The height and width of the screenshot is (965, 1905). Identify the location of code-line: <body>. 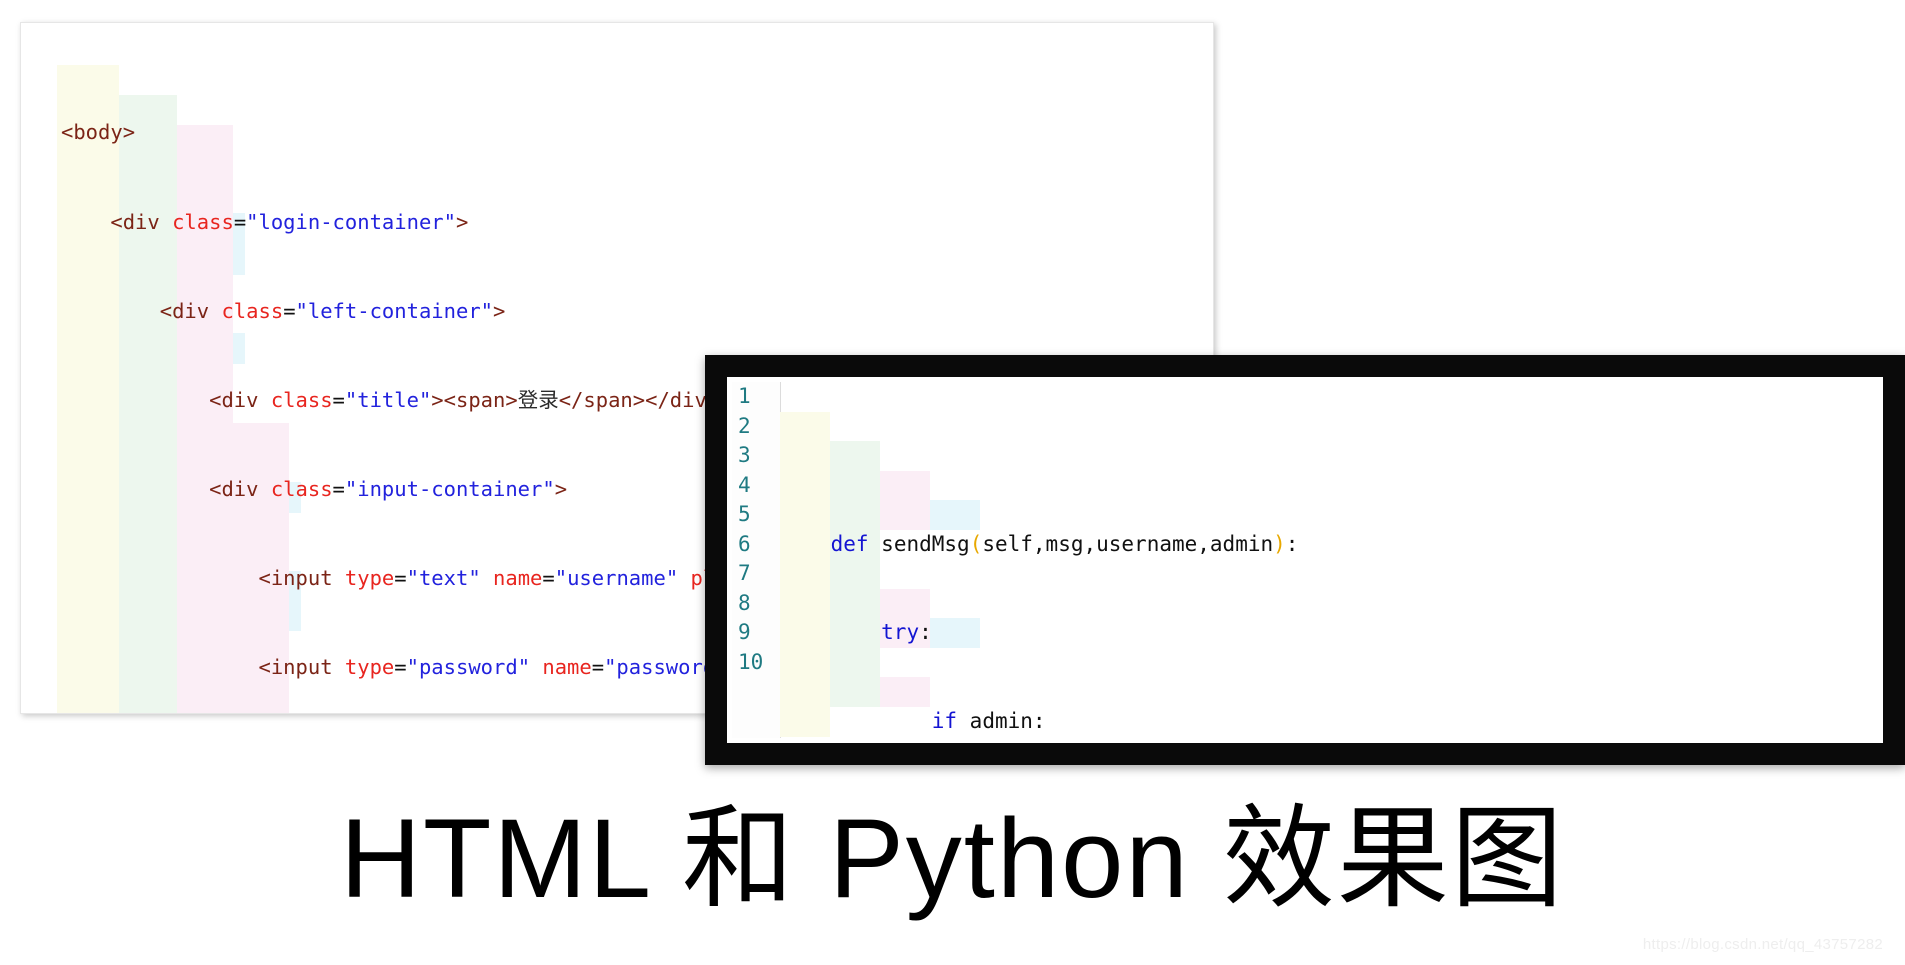
(98, 132).